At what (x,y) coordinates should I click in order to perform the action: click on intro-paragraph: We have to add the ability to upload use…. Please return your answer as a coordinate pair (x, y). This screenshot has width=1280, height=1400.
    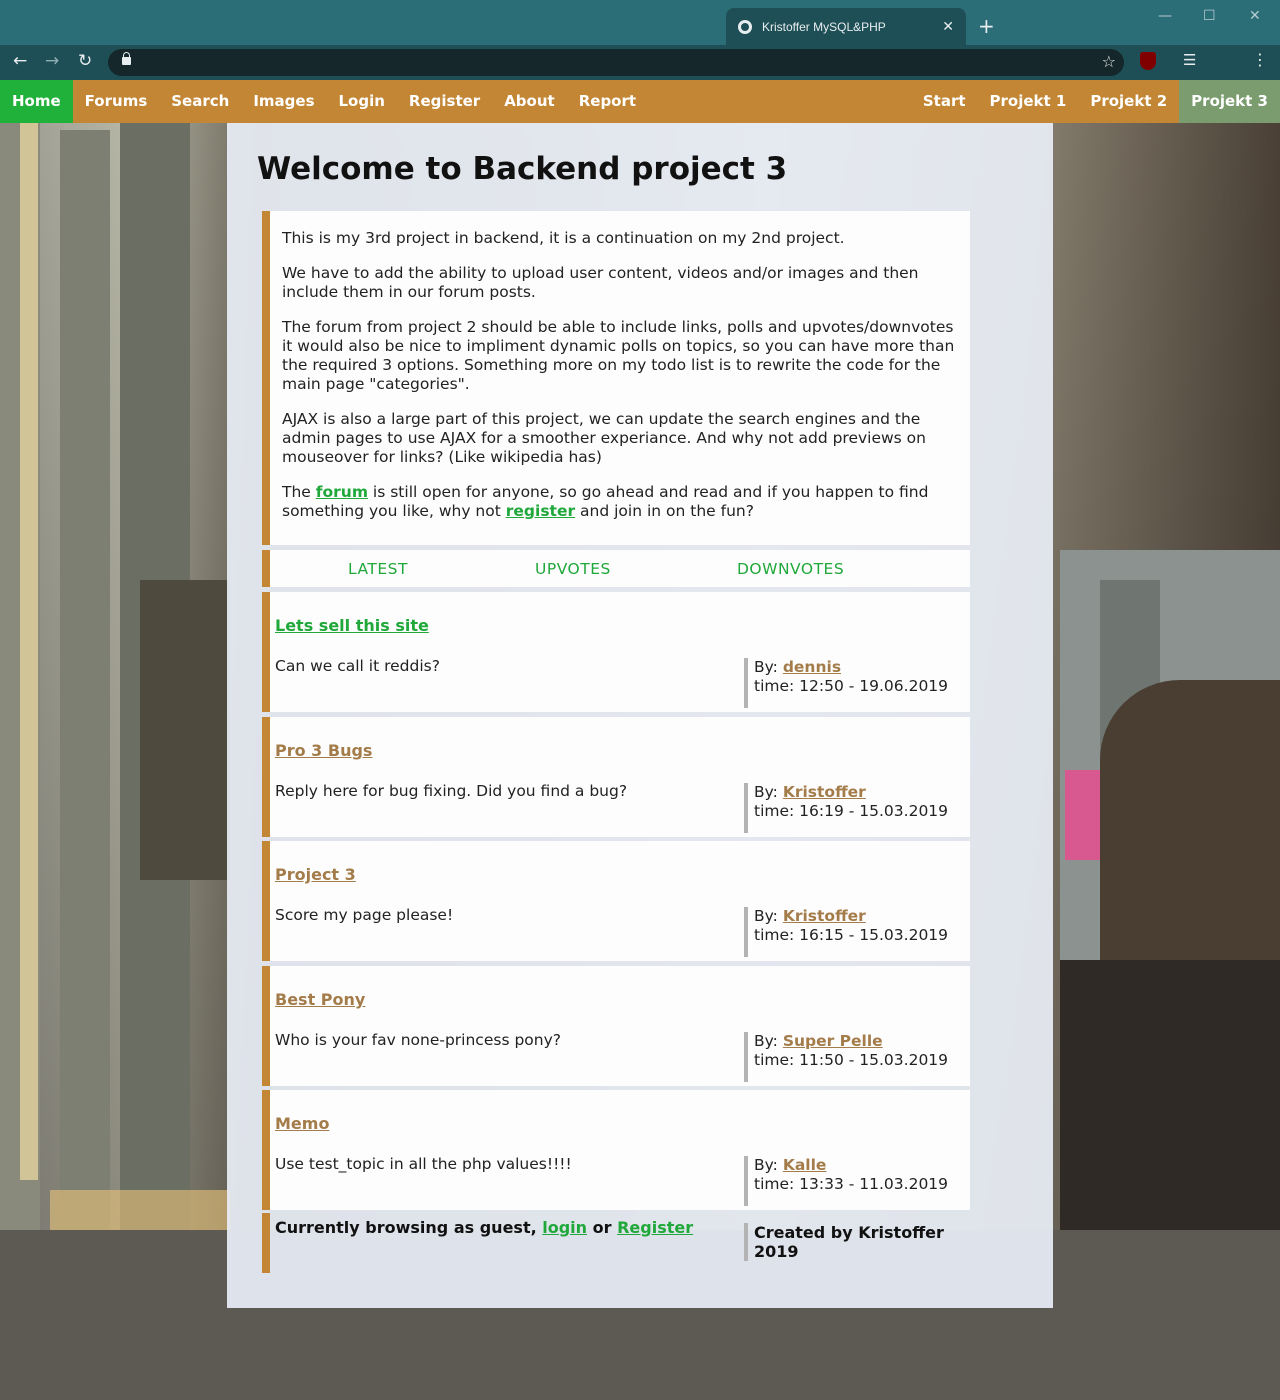
    Looking at the image, I should click on (600, 282).